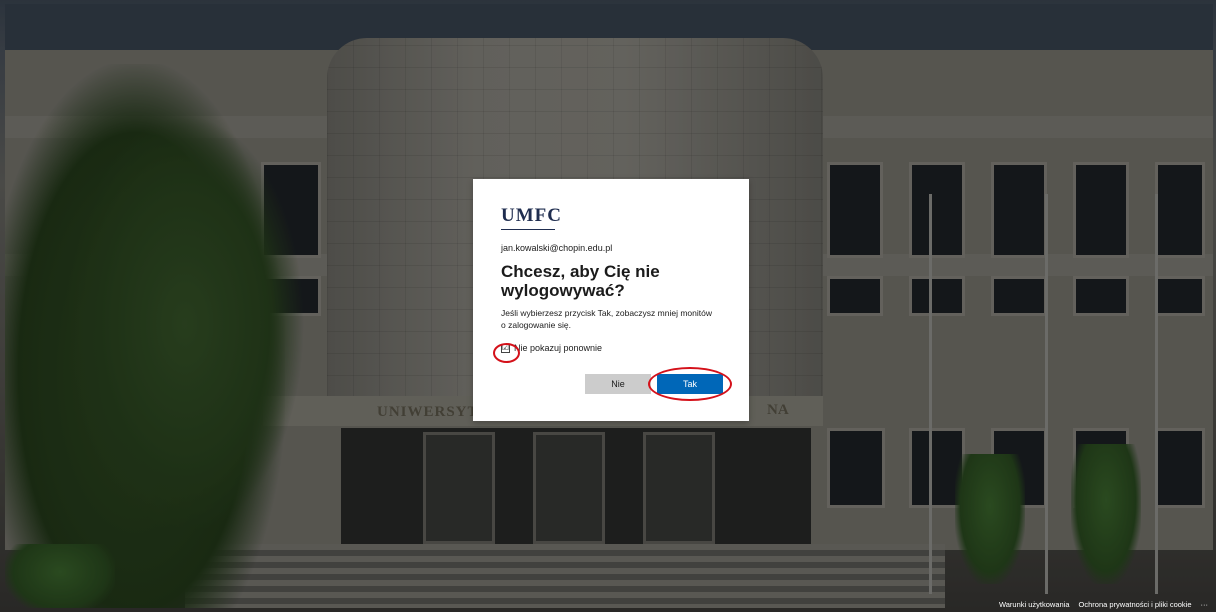 The height and width of the screenshot is (612, 1216). I want to click on account-identity: jan.kowalski@chopin.edu.pl, so click(557, 248).